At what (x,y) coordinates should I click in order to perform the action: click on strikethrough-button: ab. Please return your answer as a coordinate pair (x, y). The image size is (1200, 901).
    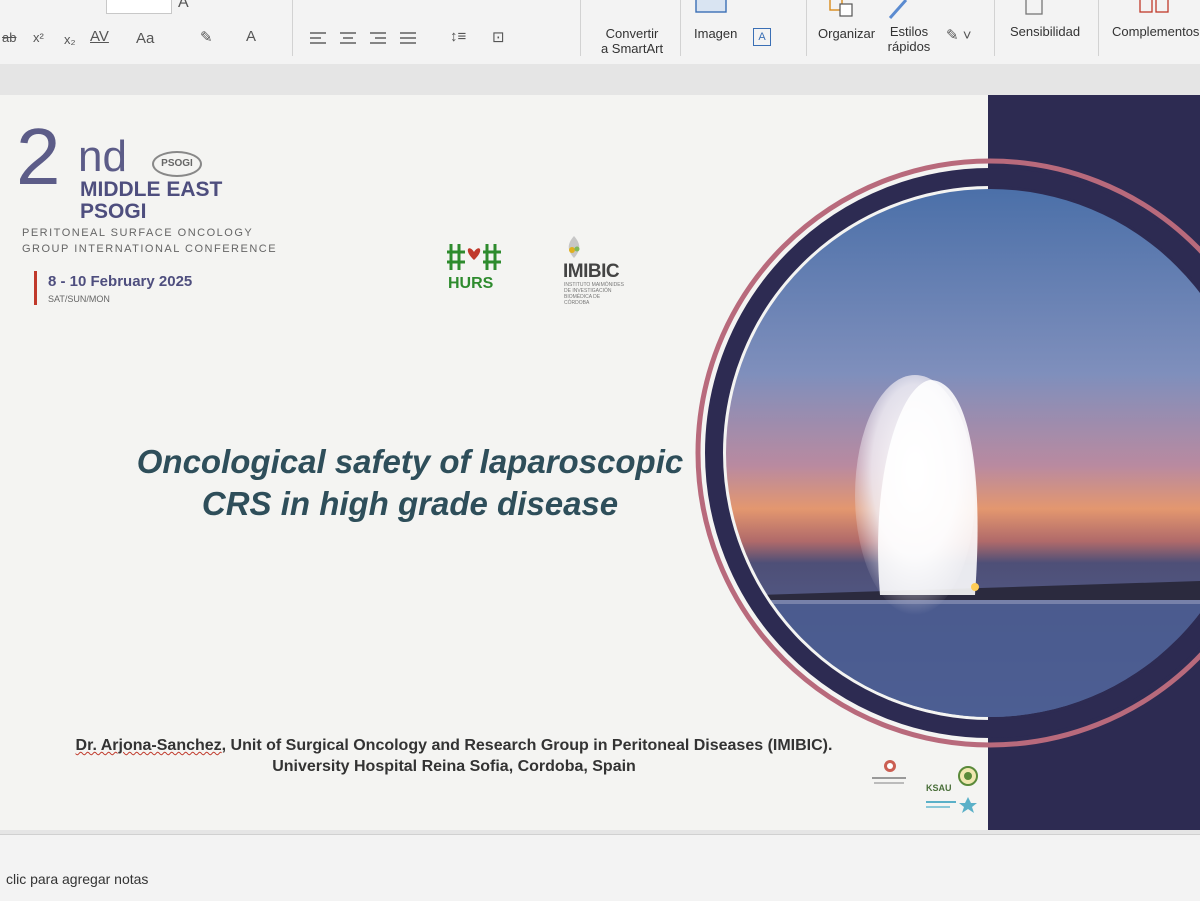
    Looking at the image, I should click on (9, 37).